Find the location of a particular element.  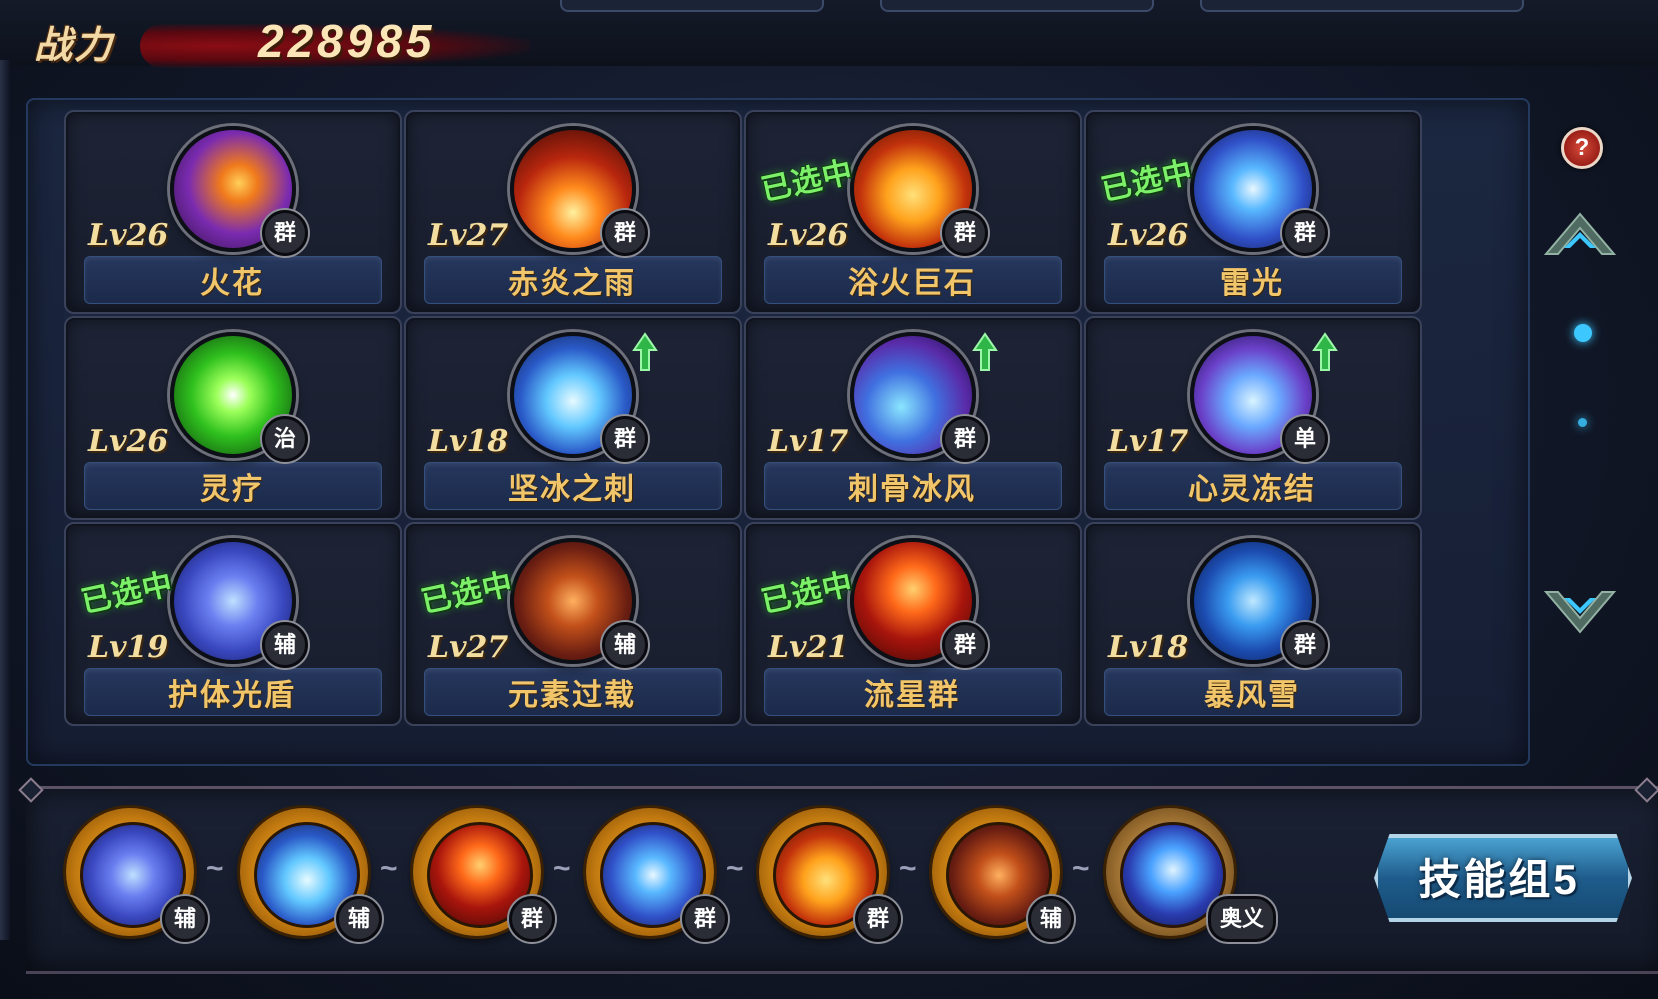

left-edge-decoration is located at coordinates (5, 500).